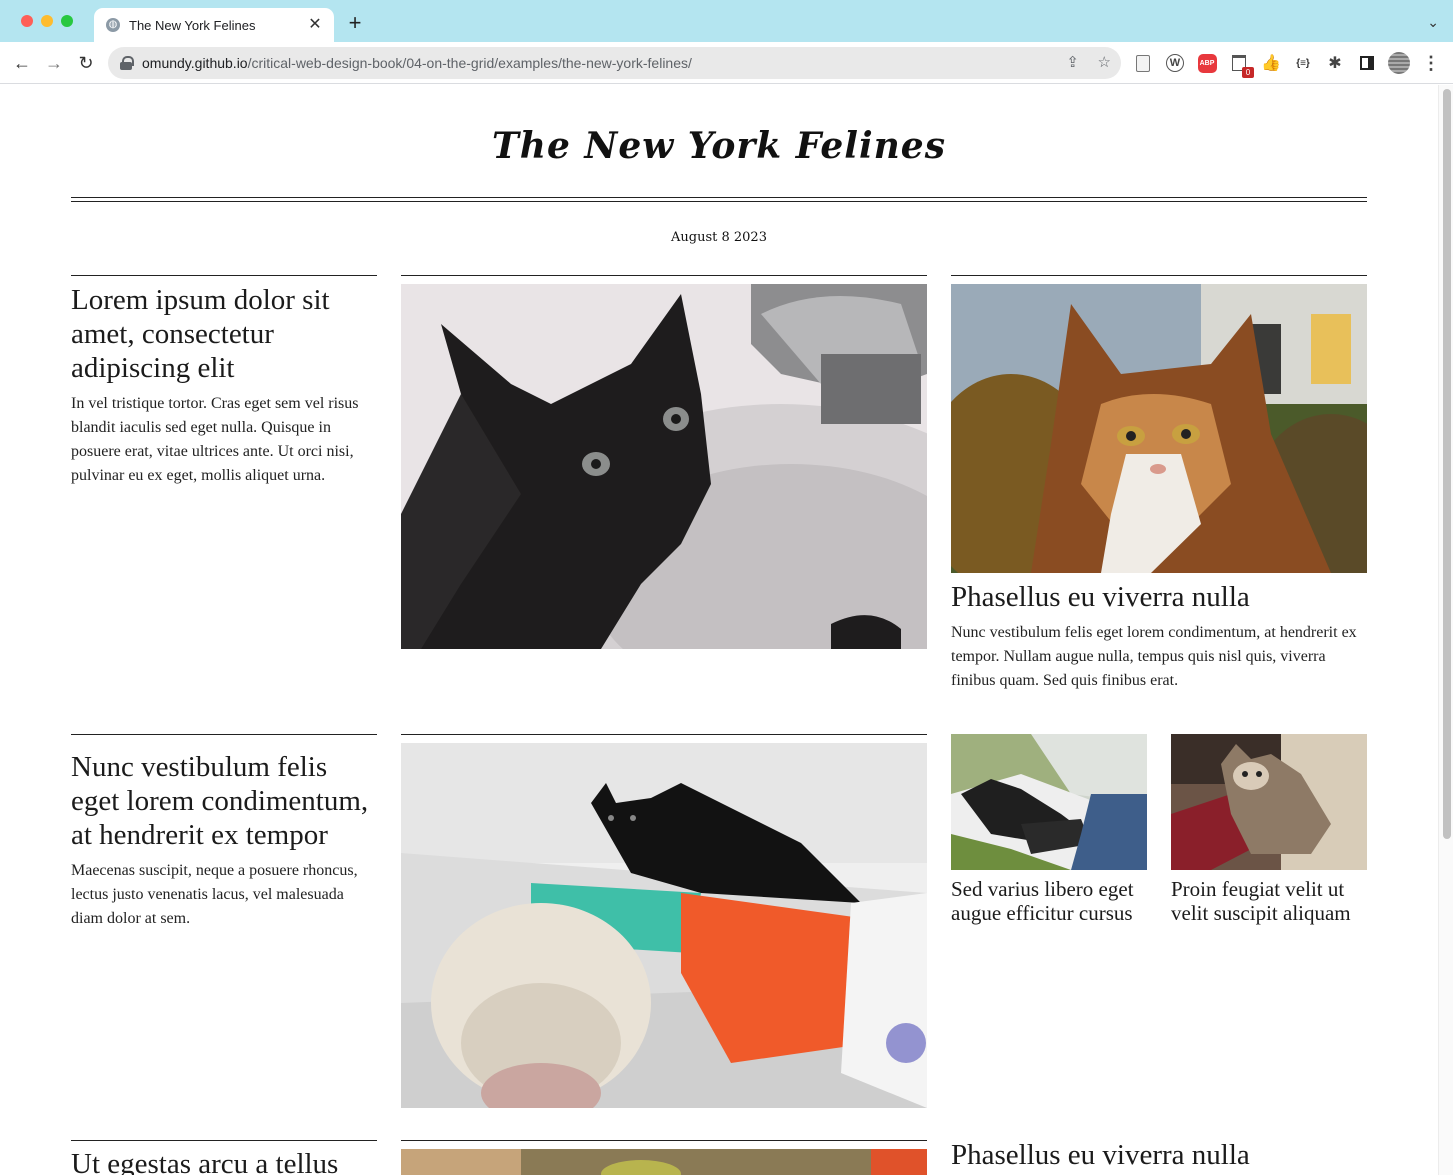  I want to click on cat-on-lap-outdoors-photo, so click(1049, 802).